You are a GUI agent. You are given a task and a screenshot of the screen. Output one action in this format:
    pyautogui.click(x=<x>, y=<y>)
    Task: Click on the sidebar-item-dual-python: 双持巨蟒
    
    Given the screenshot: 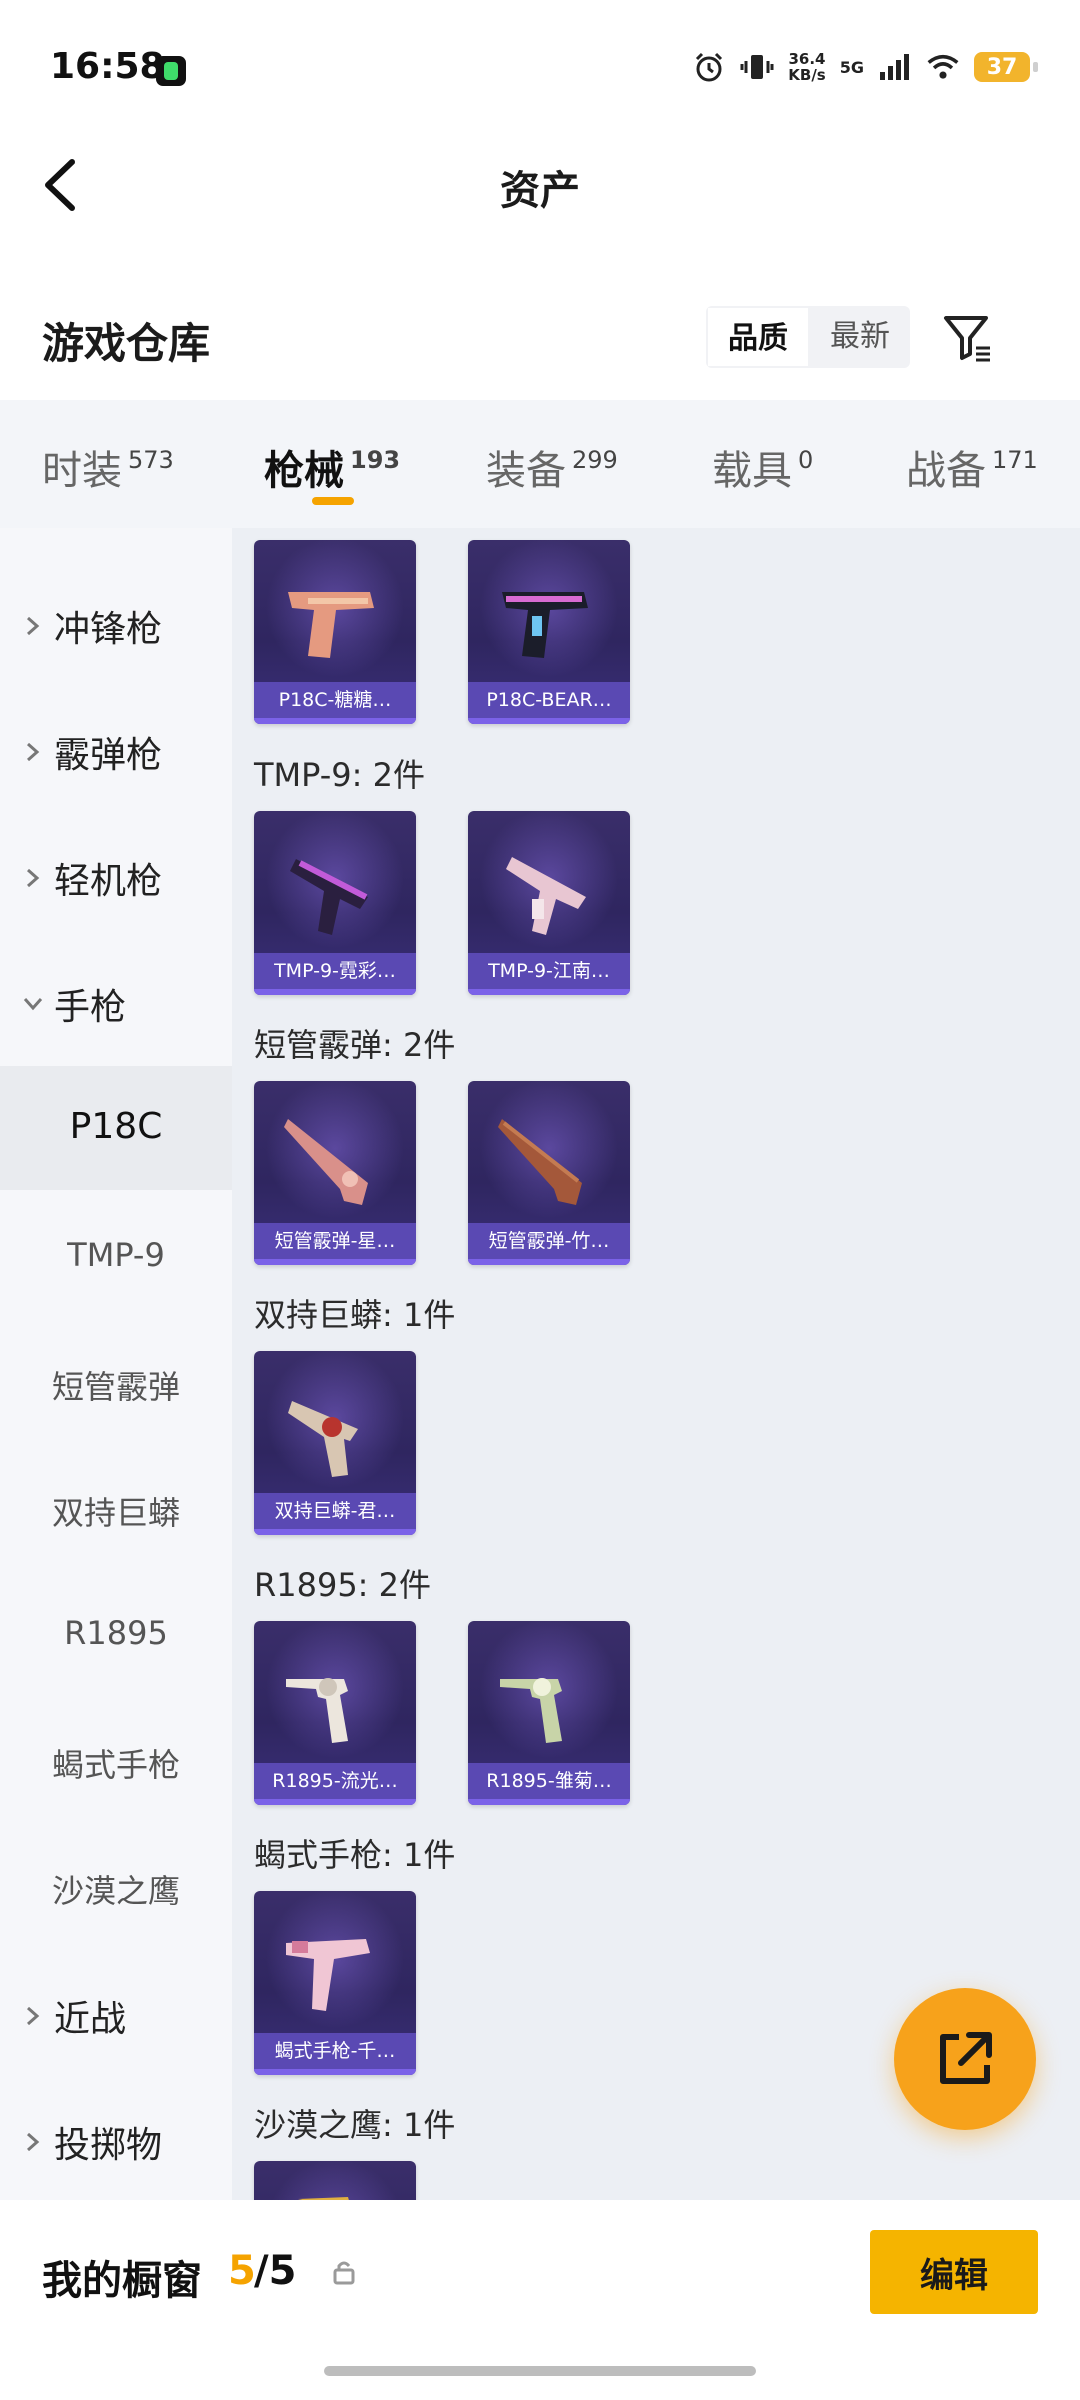 What is the action you would take?
    pyautogui.click(x=116, y=1511)
    